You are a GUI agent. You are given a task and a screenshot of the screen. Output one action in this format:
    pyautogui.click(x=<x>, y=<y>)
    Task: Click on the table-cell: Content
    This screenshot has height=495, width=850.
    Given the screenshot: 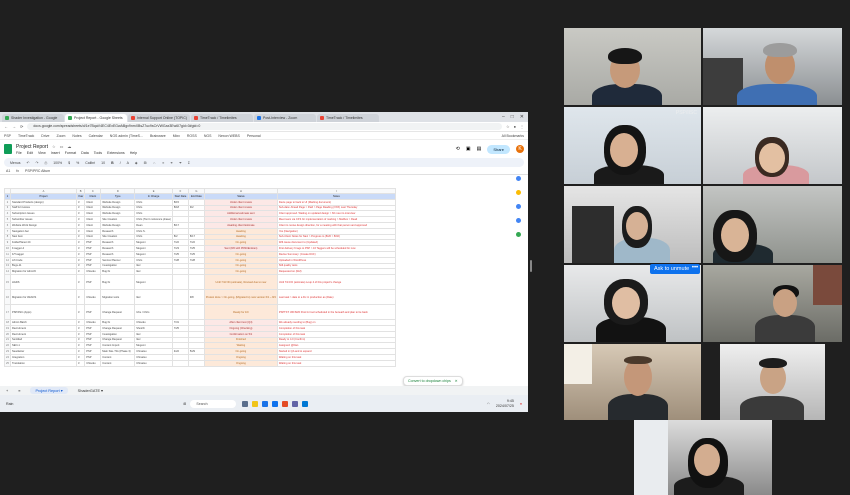 What is the action you would take?
    pyautogui.click(x=118, y=363)
    